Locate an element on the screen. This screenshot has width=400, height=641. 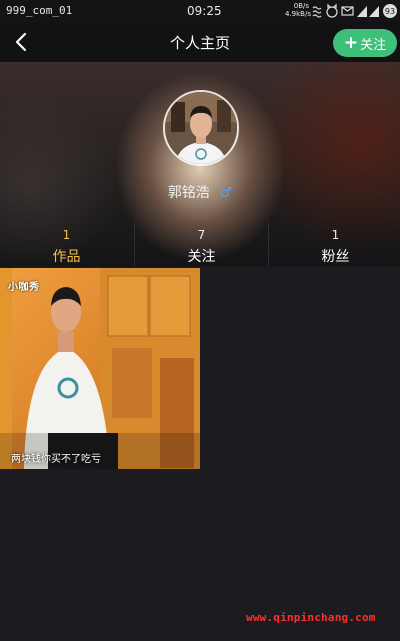
wifi-signal-icon is located at coordinates (362, 11).